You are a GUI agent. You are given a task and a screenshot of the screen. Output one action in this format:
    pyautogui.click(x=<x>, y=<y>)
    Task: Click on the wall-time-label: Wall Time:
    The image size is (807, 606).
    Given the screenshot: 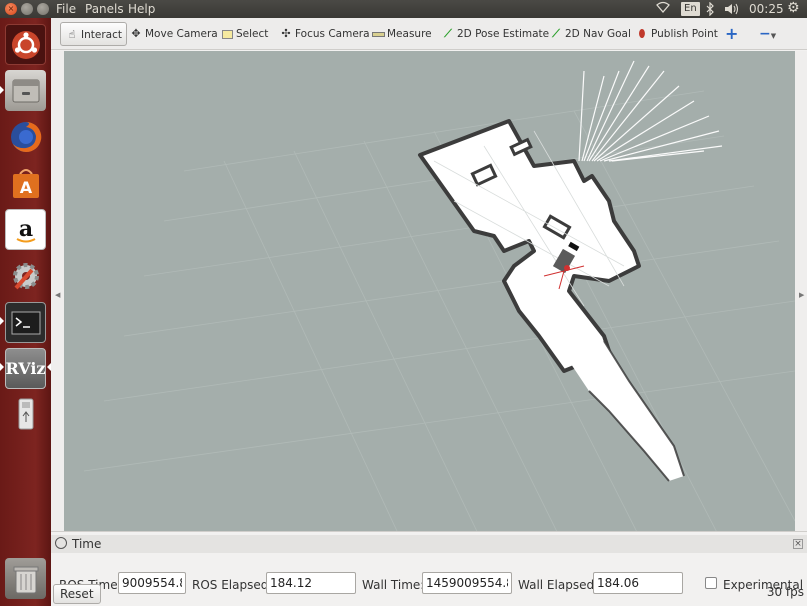 What is the action you would take?
    pyautogui.click(x=393, y=585)
    